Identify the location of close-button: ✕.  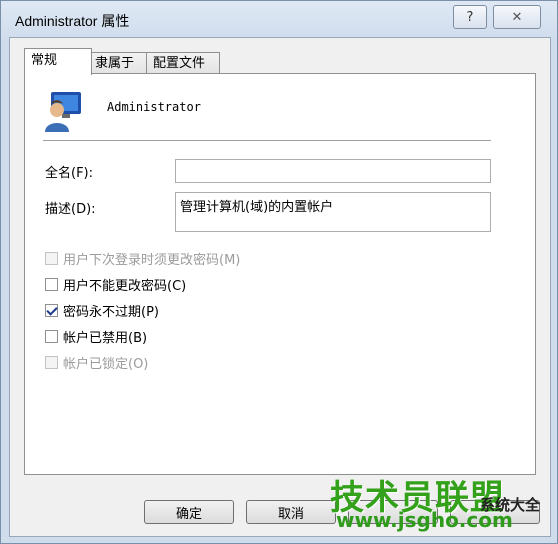
(517, 17).